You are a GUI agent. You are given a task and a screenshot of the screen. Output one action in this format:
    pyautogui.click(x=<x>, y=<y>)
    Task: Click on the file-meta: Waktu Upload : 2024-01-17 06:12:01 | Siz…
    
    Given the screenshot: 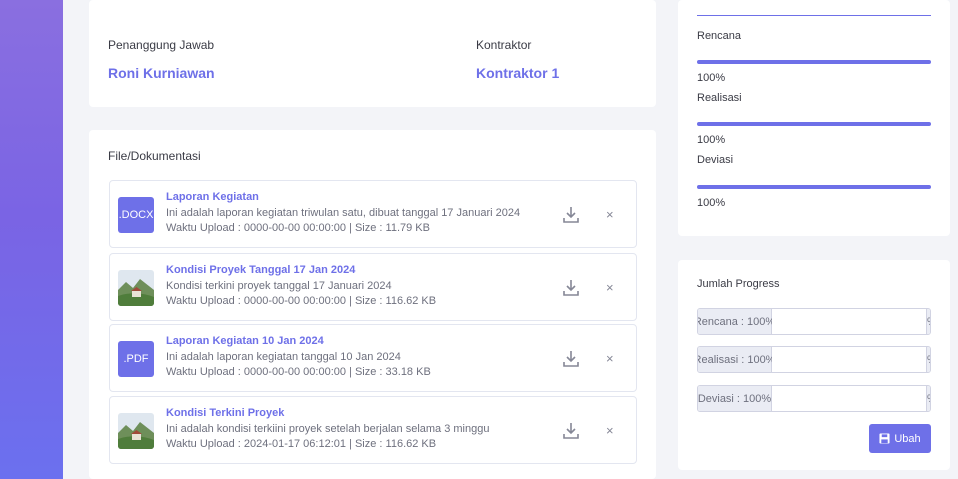 What is the action you would take?
    pyautogui.click(x=301, y=444)
    